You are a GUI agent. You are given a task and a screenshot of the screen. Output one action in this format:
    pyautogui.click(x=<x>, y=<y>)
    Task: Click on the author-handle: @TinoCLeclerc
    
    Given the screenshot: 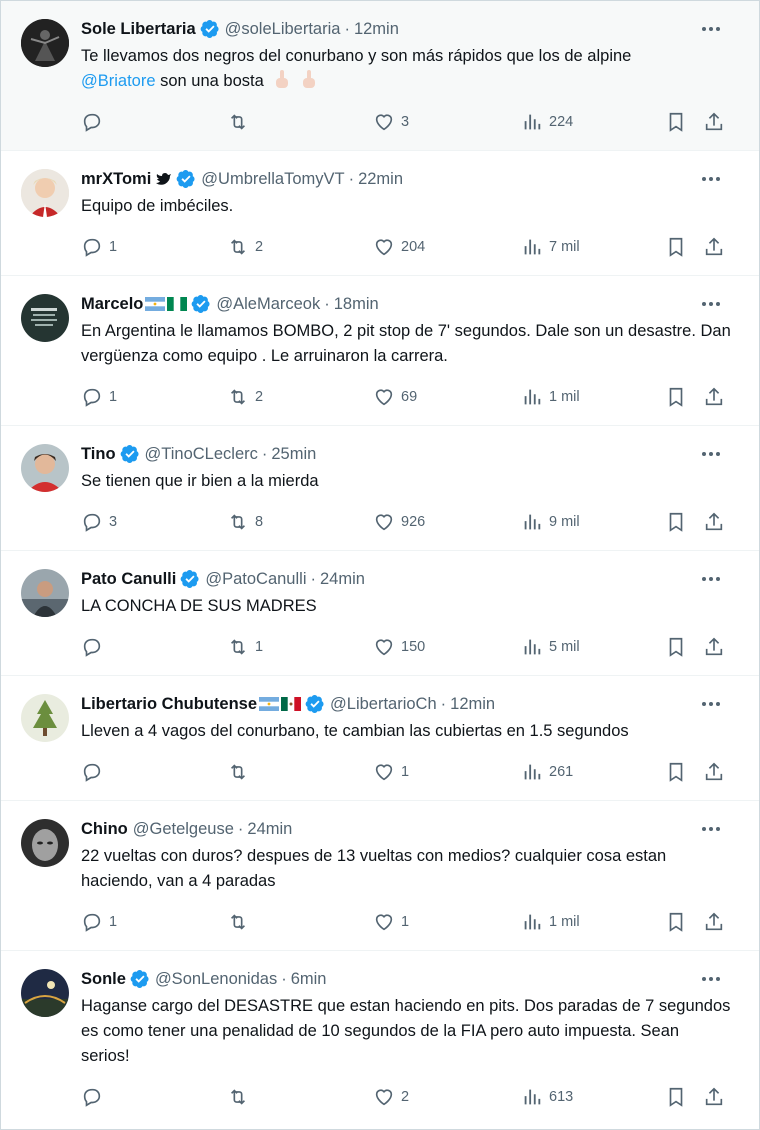 What is the action you would take?
    pyautogui.click(x=201, y=454)
    